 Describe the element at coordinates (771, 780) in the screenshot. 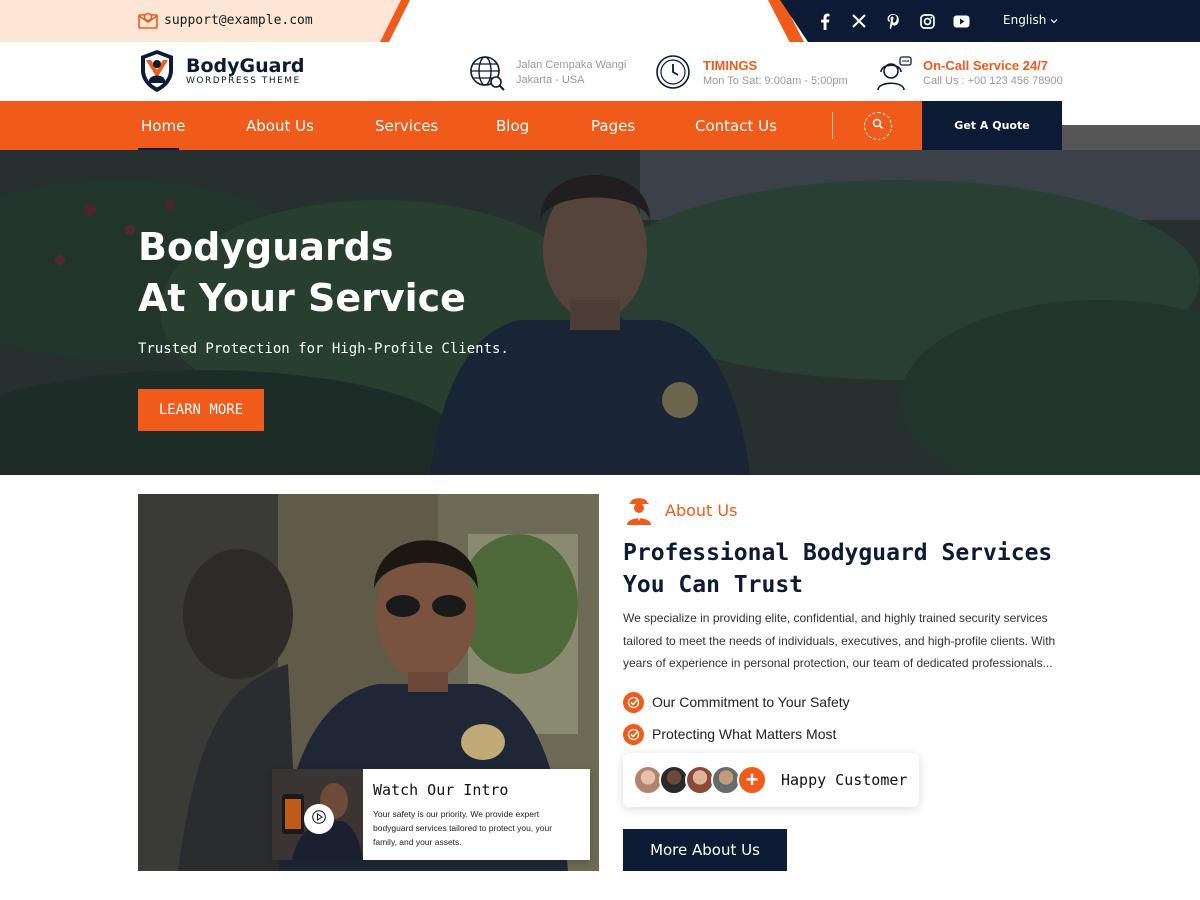

I see `happy-customer-badge: + Happy Customer` at that location.